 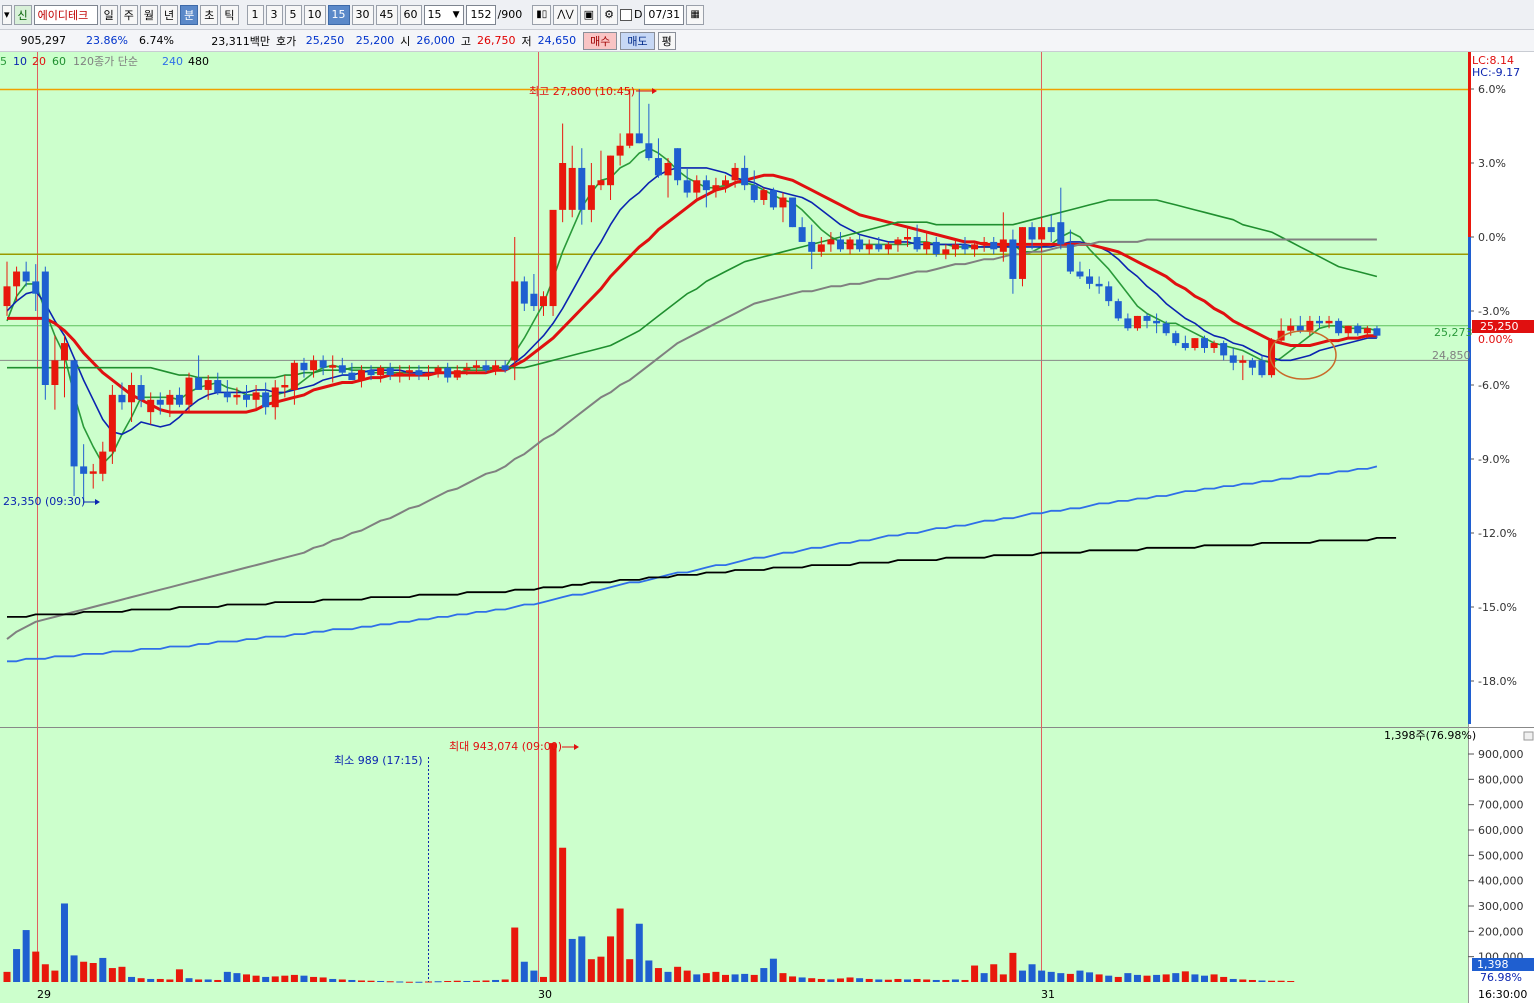 I want to click on line-style-icon: ⋀⋁, so click(x=565, y=14).